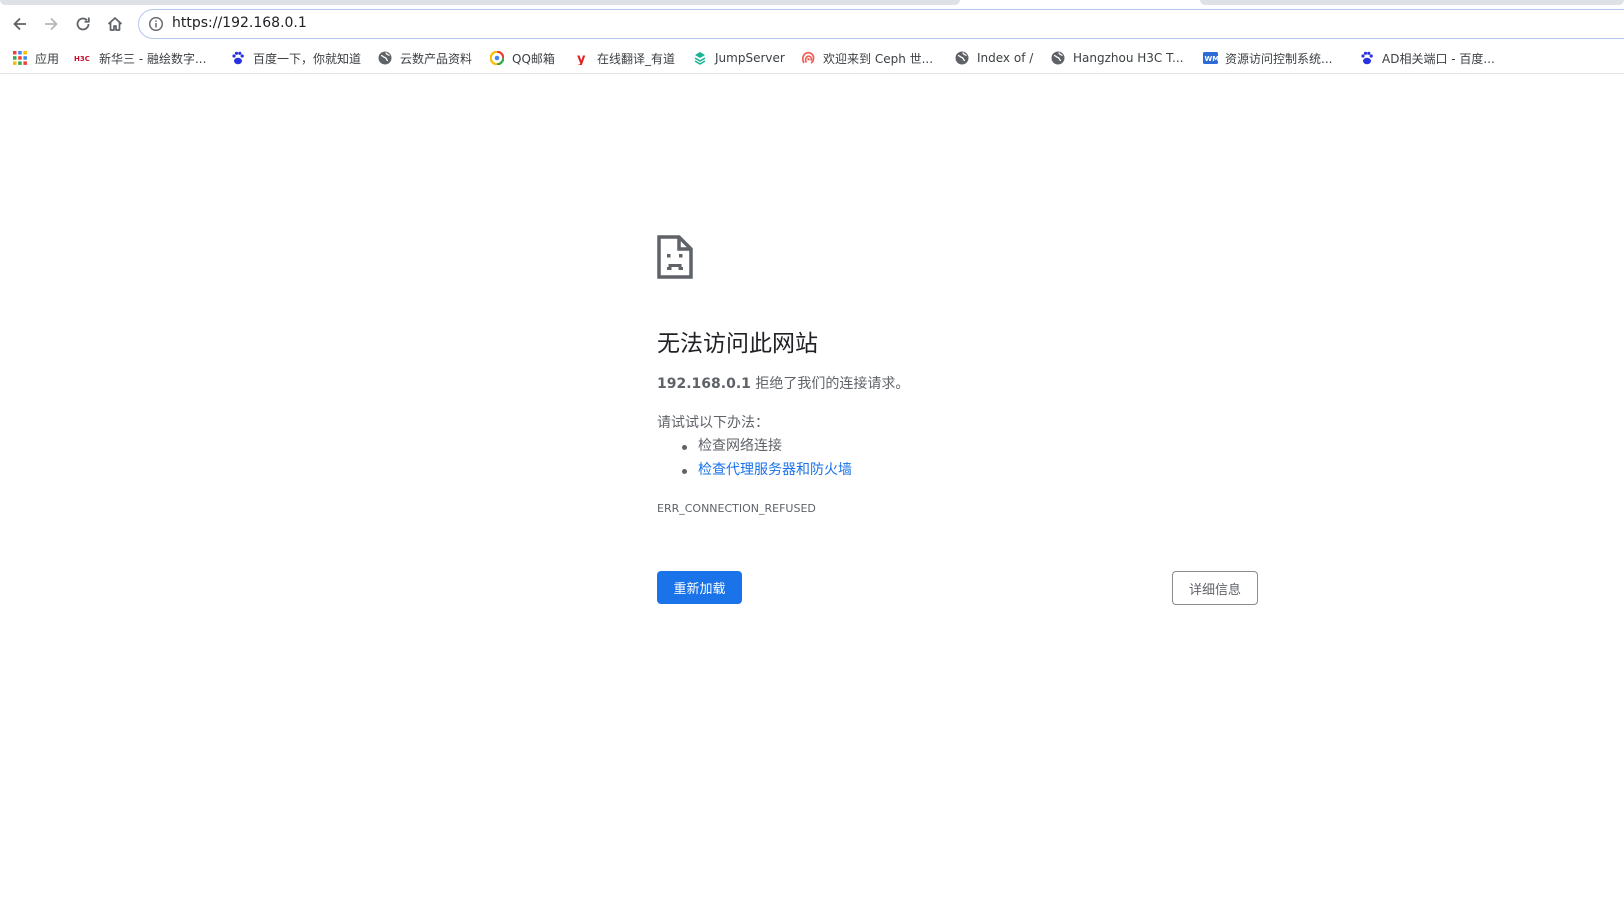  I want to click on address-bar: https://192.168.0.1, so click(881, 24).